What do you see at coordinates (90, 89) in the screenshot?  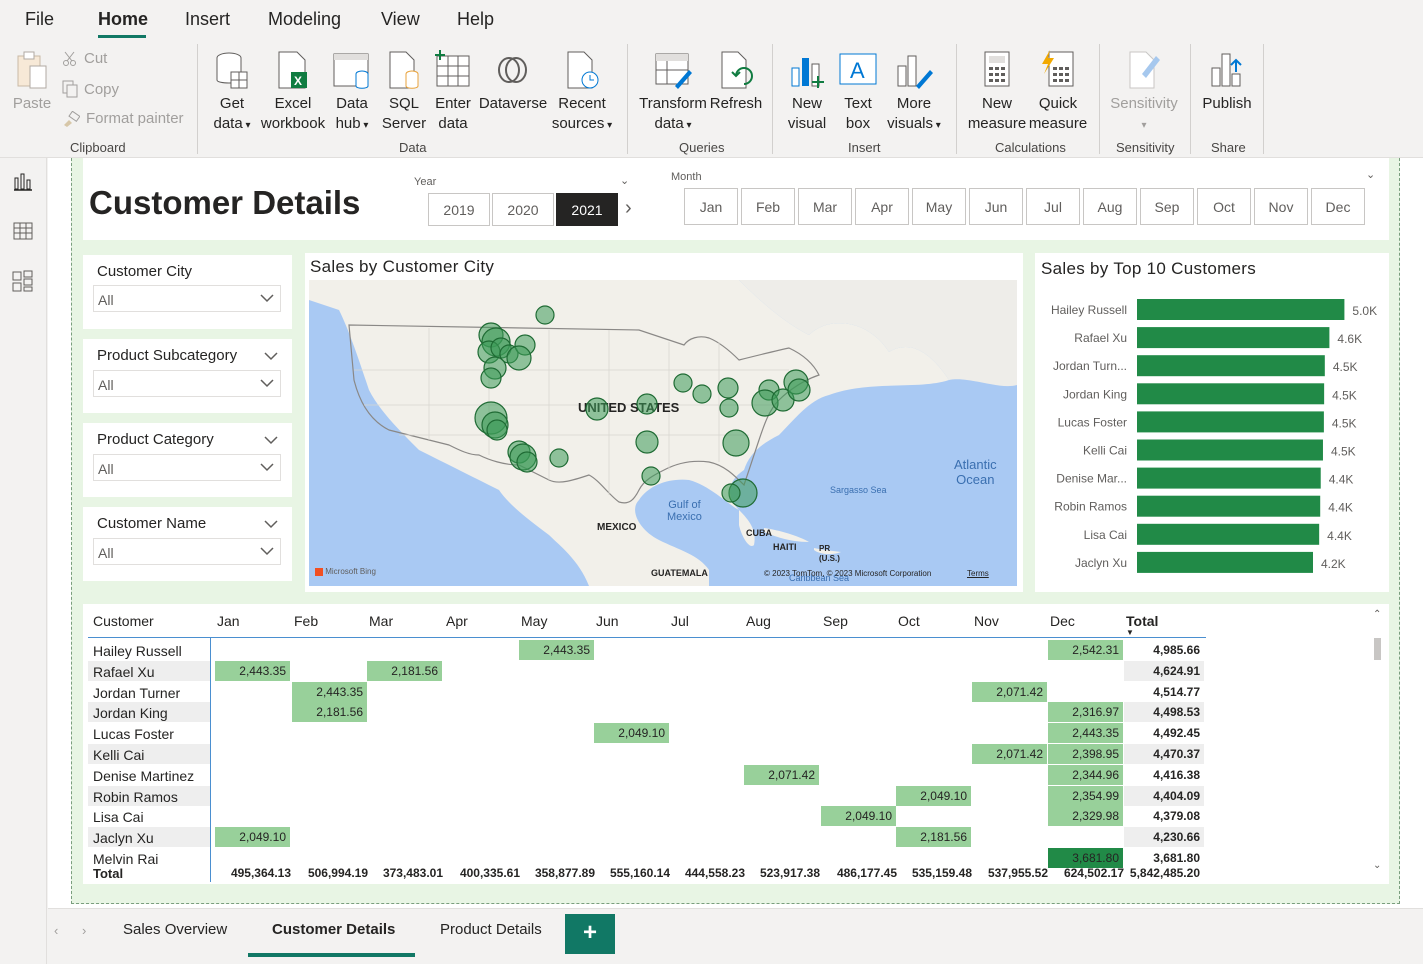 I see `copy-button: Copy` at bounding box center [90, 89].